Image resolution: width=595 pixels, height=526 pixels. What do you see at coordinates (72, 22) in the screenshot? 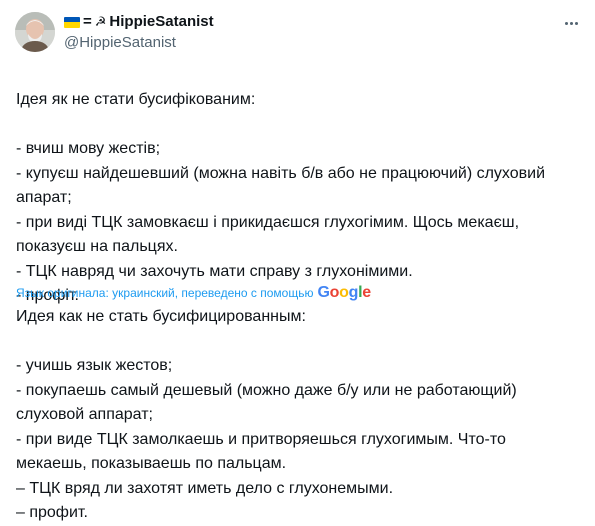
I see `ukraine-flag-icon` at bounding box center [72, 22].